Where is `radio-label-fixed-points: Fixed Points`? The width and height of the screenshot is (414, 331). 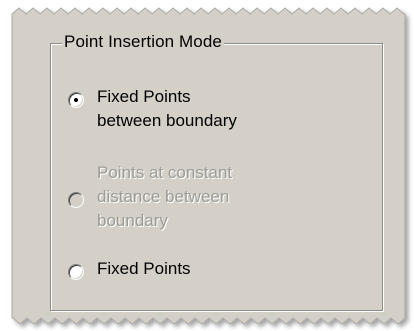
radio-label-fixed-points: Fixed Points is located at coordinates (144, 268).